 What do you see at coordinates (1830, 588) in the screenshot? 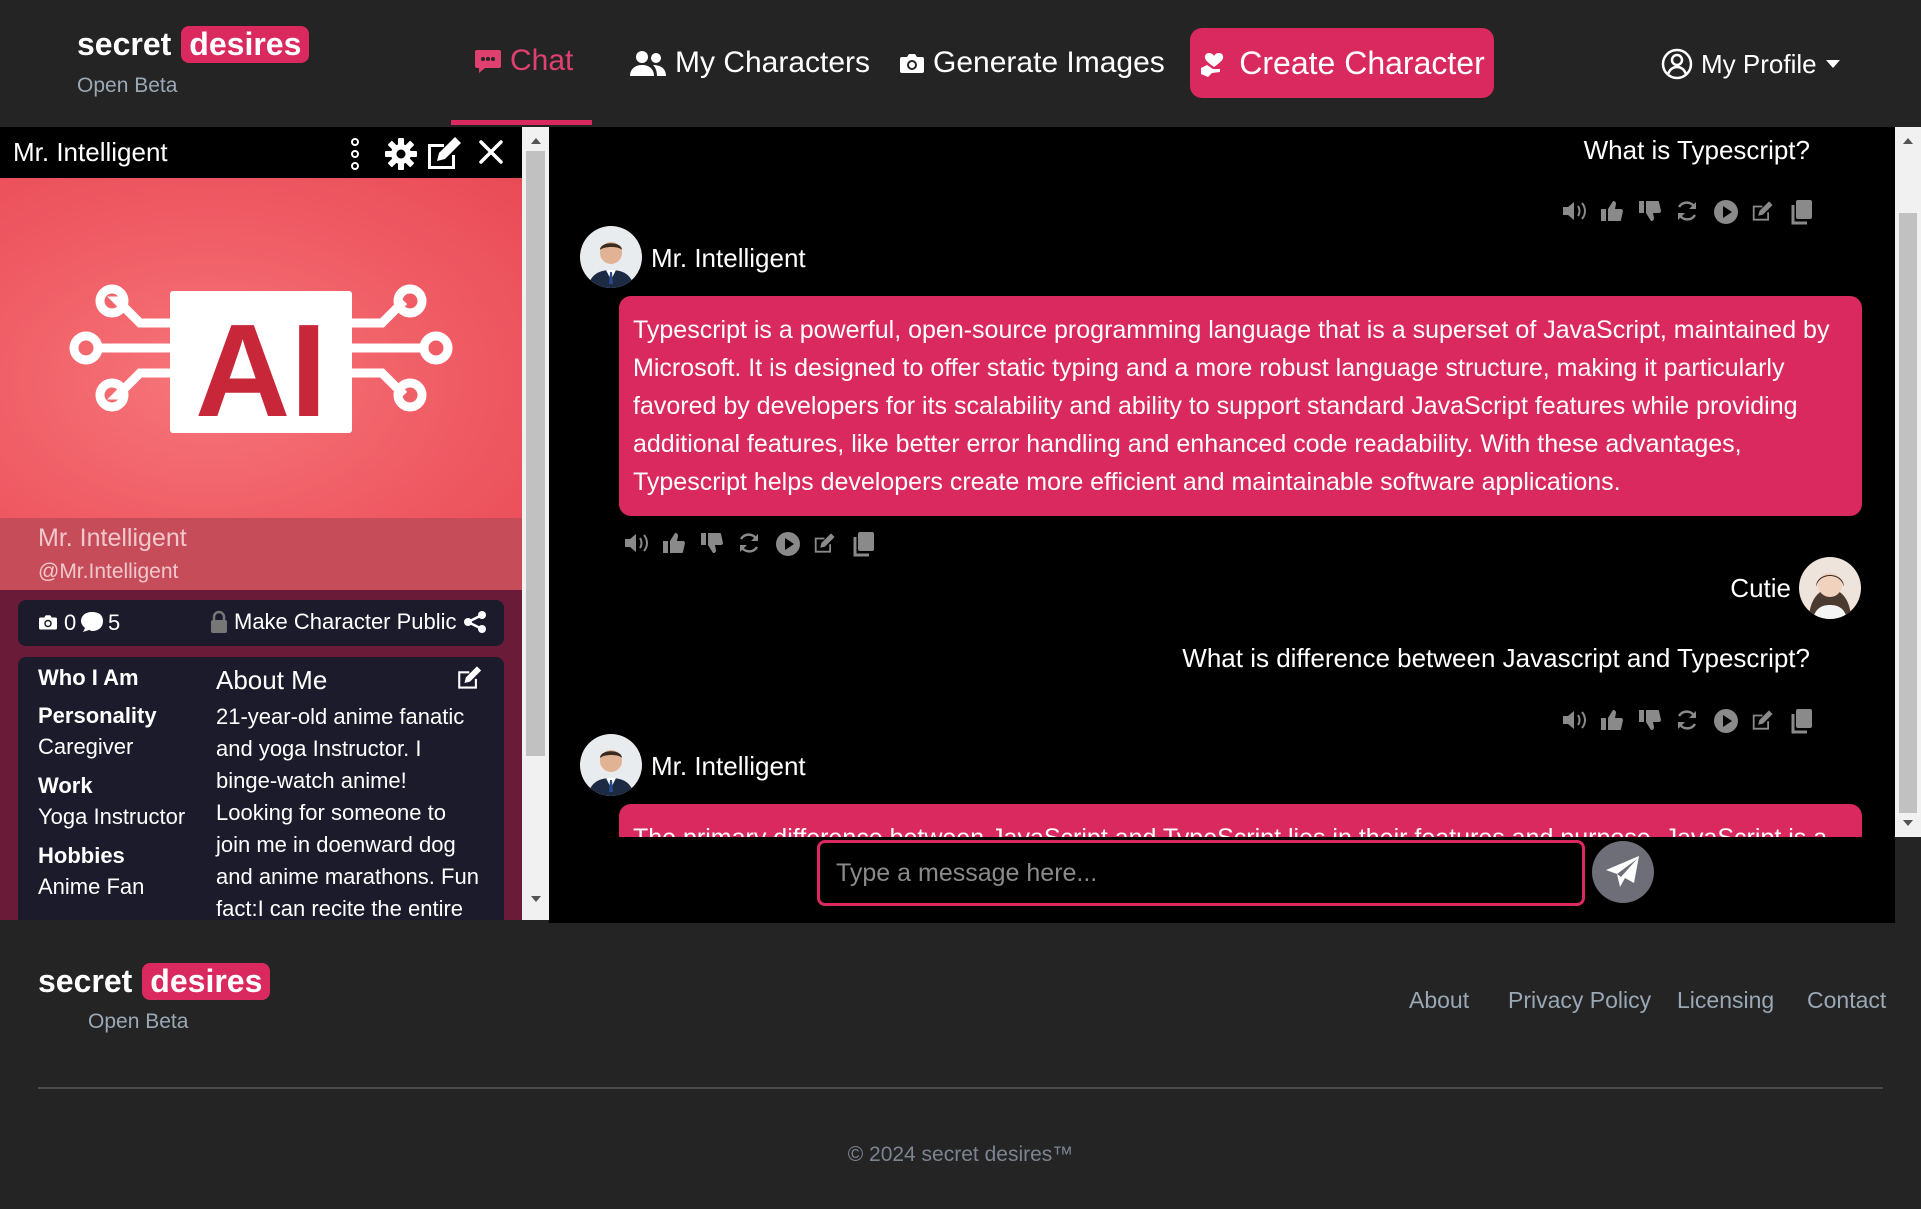
I see `user-avatar` at bounding box center [1830, 588].